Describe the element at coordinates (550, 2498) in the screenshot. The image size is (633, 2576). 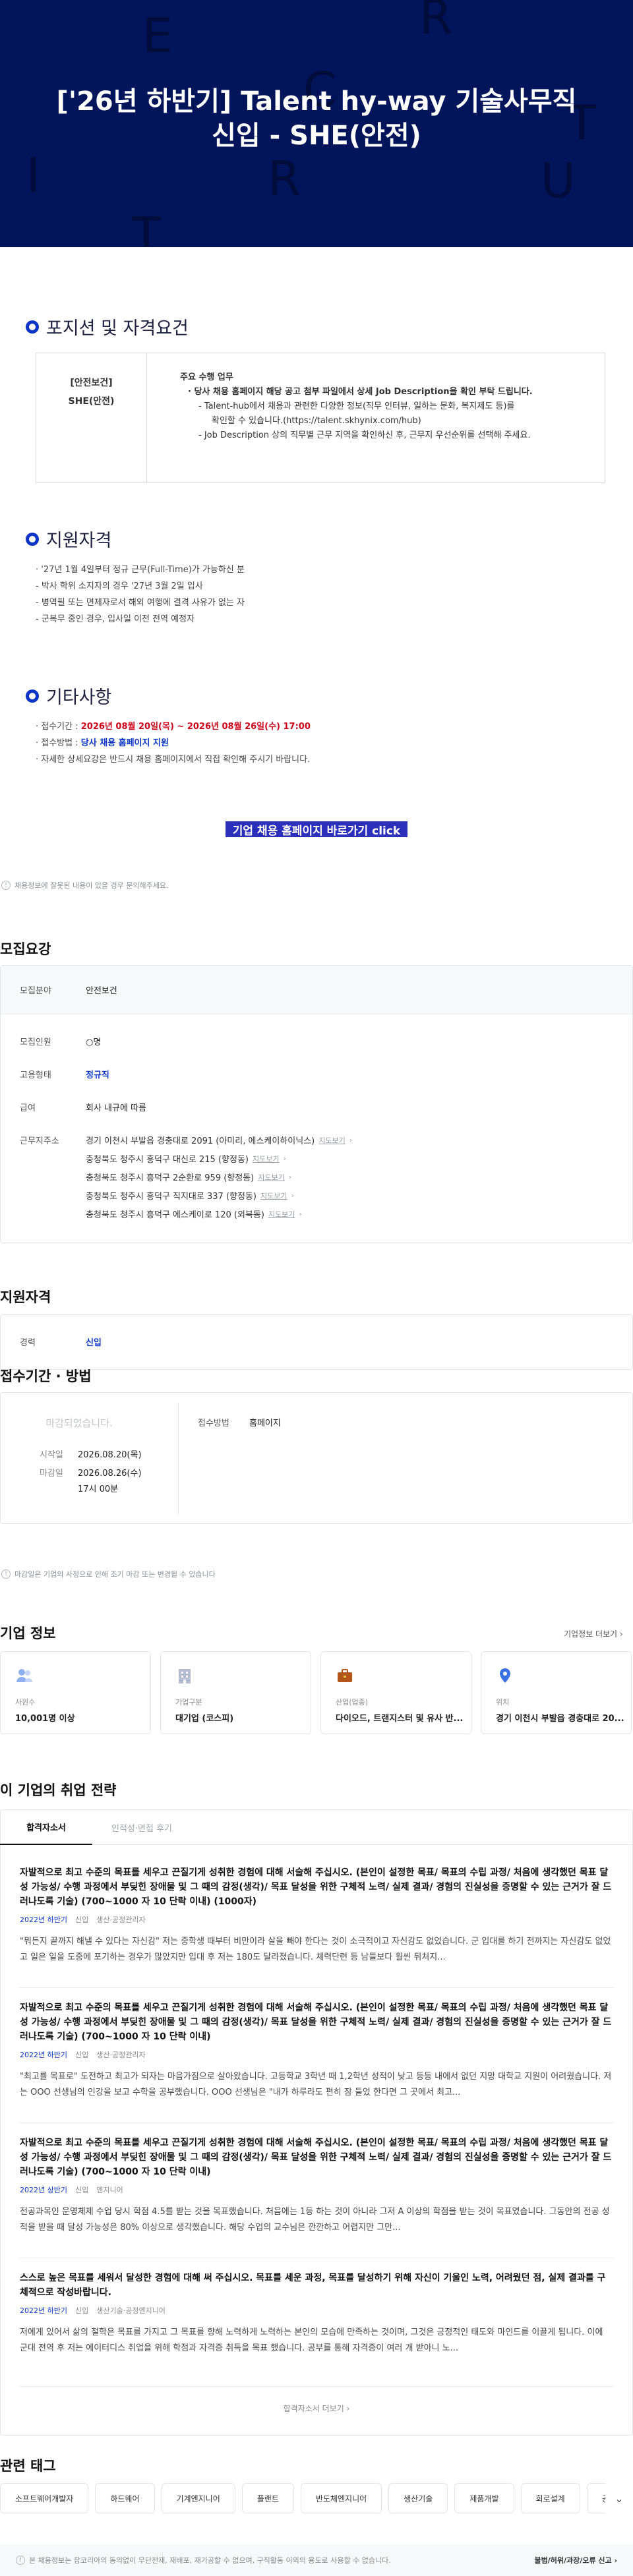
I see `tag-item: 회로설계` at that location.